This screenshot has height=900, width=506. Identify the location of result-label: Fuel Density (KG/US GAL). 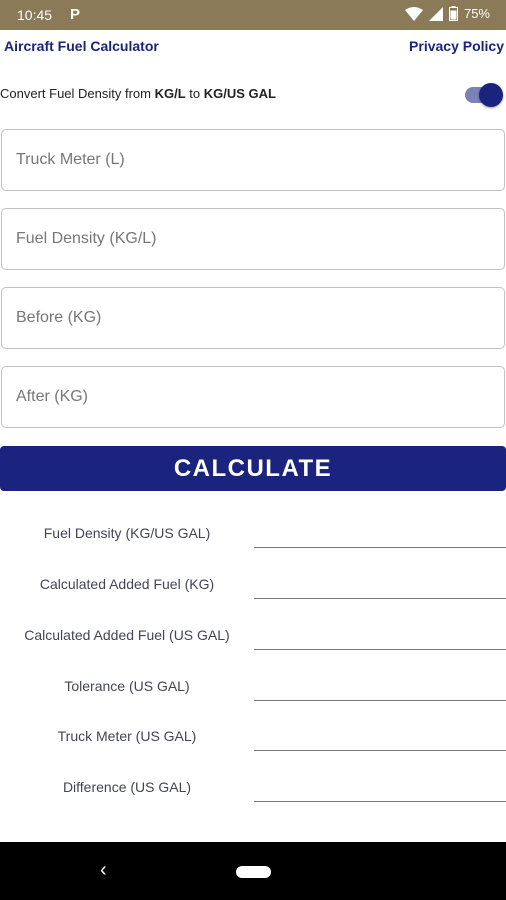
(127, 533).